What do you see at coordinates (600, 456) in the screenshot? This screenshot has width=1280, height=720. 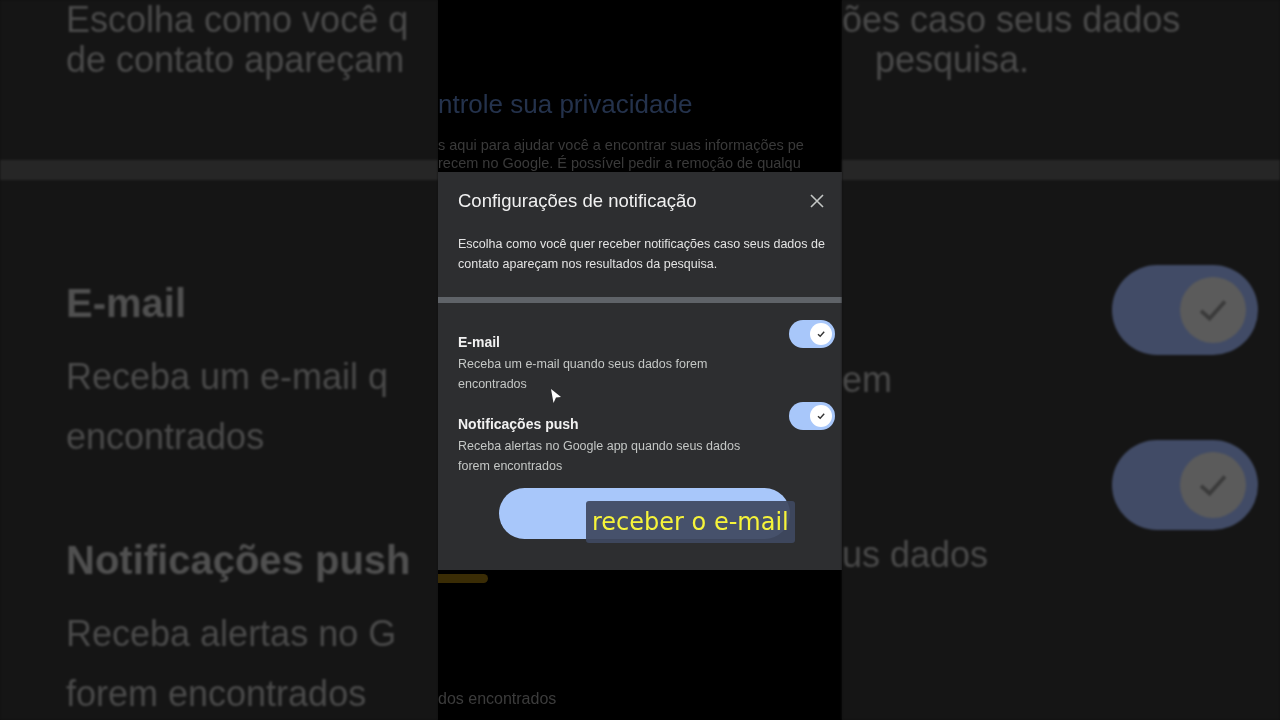 I see `option-description: Receba alertas no Google app quando seus dados forem encontrados` at bounding box center [600, 456].